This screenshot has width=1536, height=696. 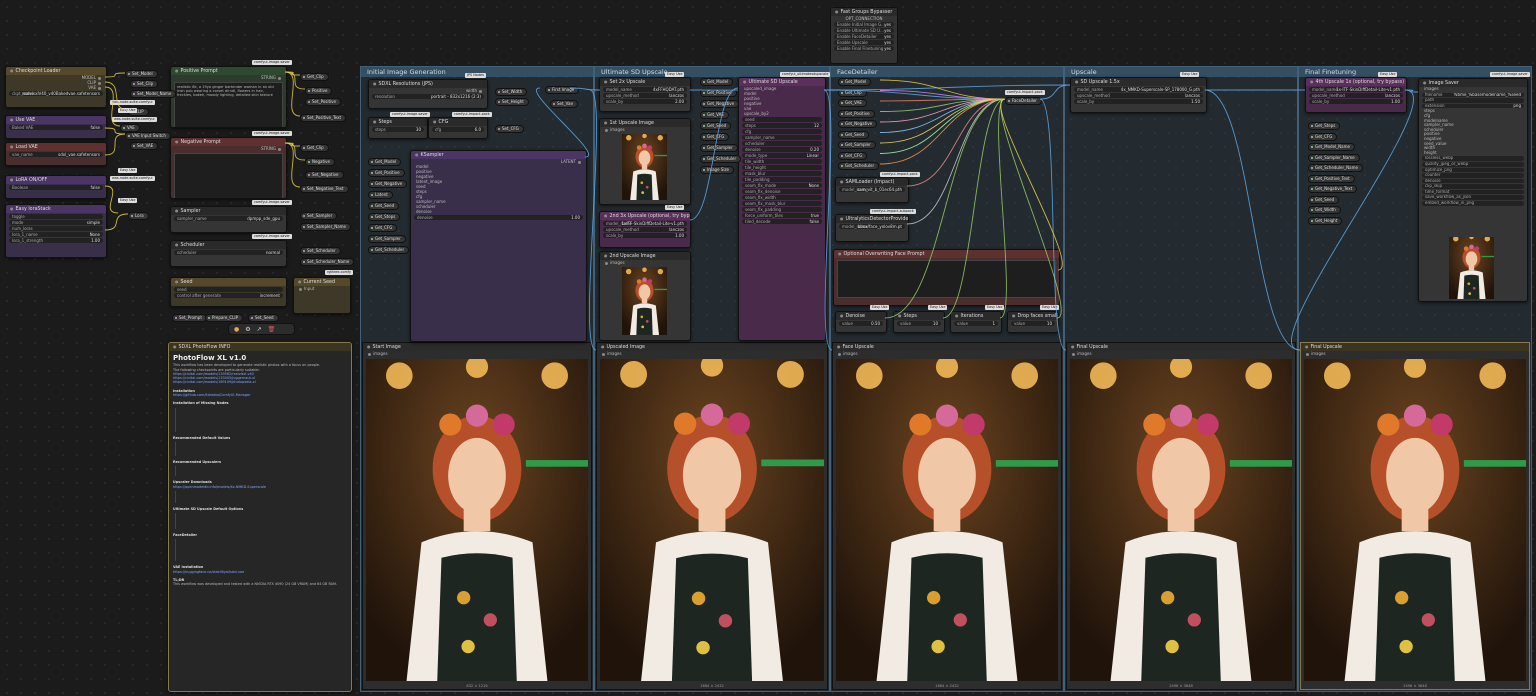 I want to click on usd-param: seam_fix_mode None, so click(x=782, y=185).